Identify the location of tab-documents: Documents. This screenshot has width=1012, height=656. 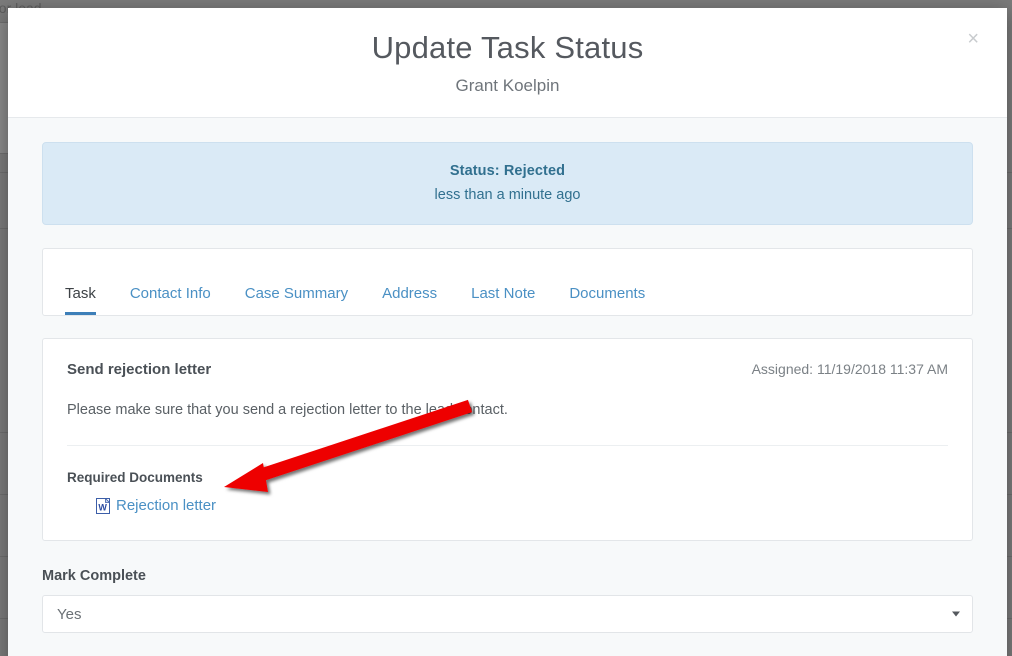
(616, 300).